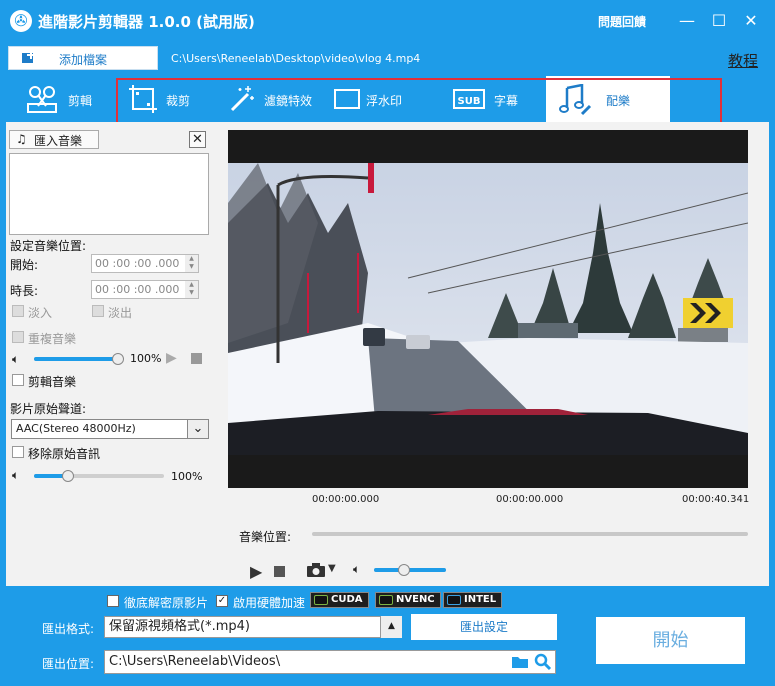 This screenshot has width=775, height=686. I want to click on duration-spinner: ▲ ▼, so click(192, 289).